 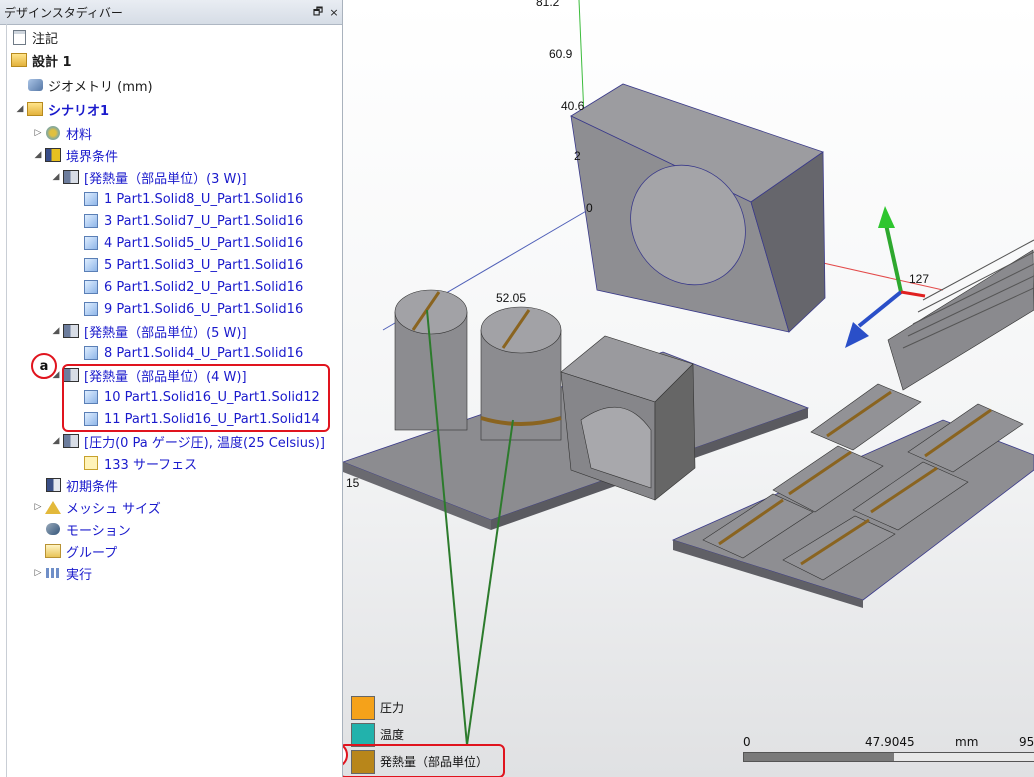 I want to click on tree-item-heat-3w: ◢ [発熱量（部品単位）(3 W)], so click(x=148, y=177).